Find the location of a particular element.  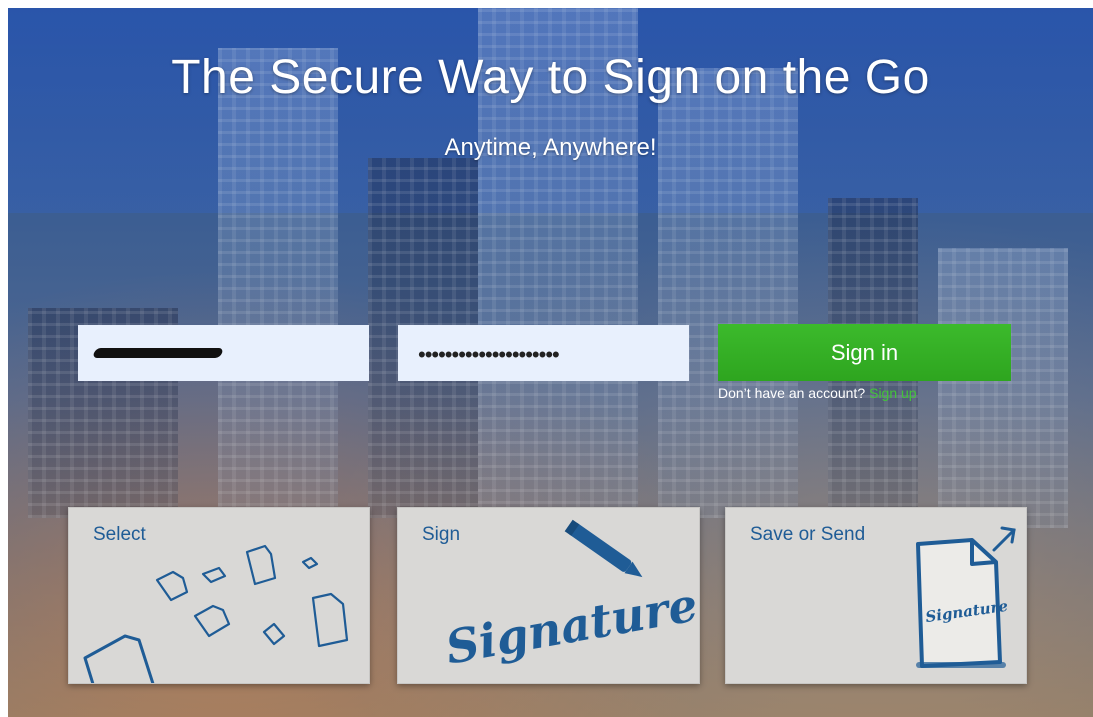

account-prompt-line: Don’t have an account? Sign up is located at coordinates (817, 393).